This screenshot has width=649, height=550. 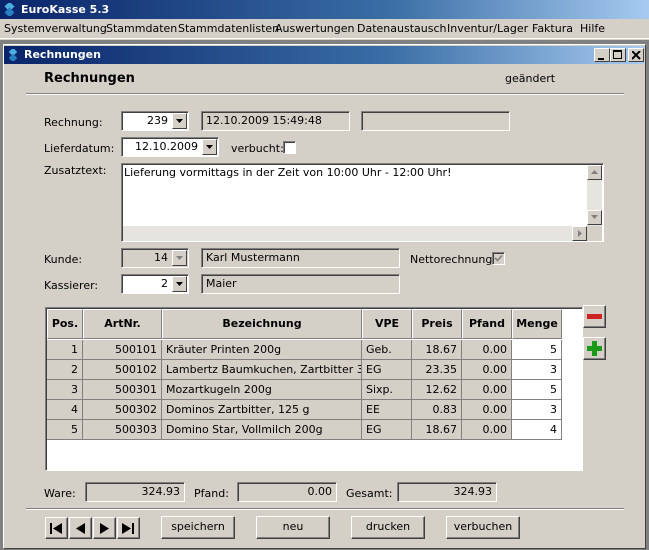 What do you see at coordinates (601, 59) in the screenshot?
I see `minimize-icon` at bounding box center [601, 59].